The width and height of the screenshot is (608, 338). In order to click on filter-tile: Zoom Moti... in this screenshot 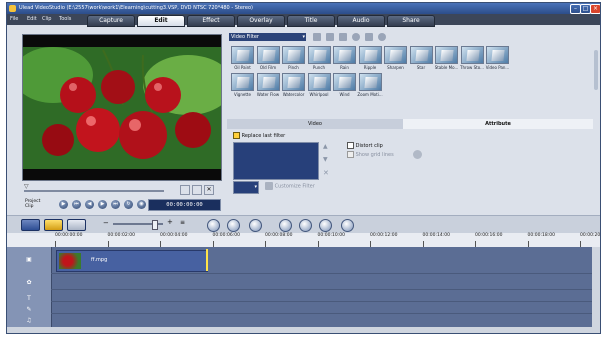, I will do `click(370, 85)`.